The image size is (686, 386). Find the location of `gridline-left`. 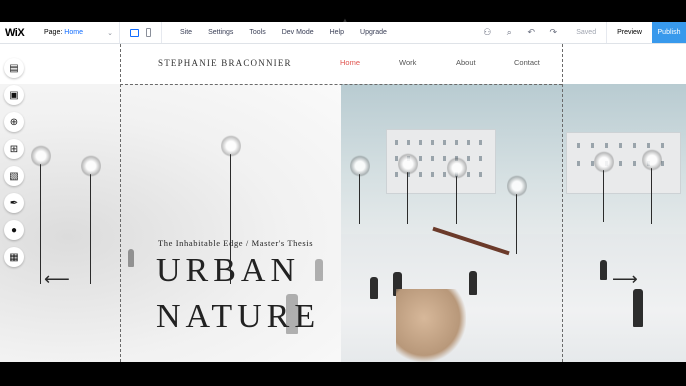

gridline-left is located at coordinates (120, 203).